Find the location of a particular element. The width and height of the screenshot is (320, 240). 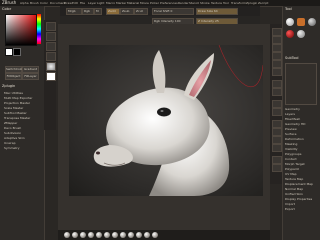

secondary-color-swatch is located at coordinates (17, 52).